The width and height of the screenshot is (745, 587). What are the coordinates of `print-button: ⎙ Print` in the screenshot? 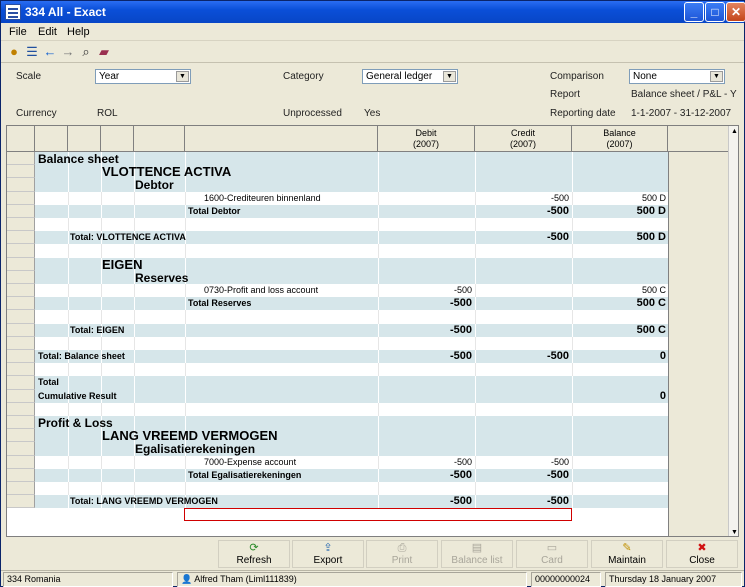 It's located at (402, 554).